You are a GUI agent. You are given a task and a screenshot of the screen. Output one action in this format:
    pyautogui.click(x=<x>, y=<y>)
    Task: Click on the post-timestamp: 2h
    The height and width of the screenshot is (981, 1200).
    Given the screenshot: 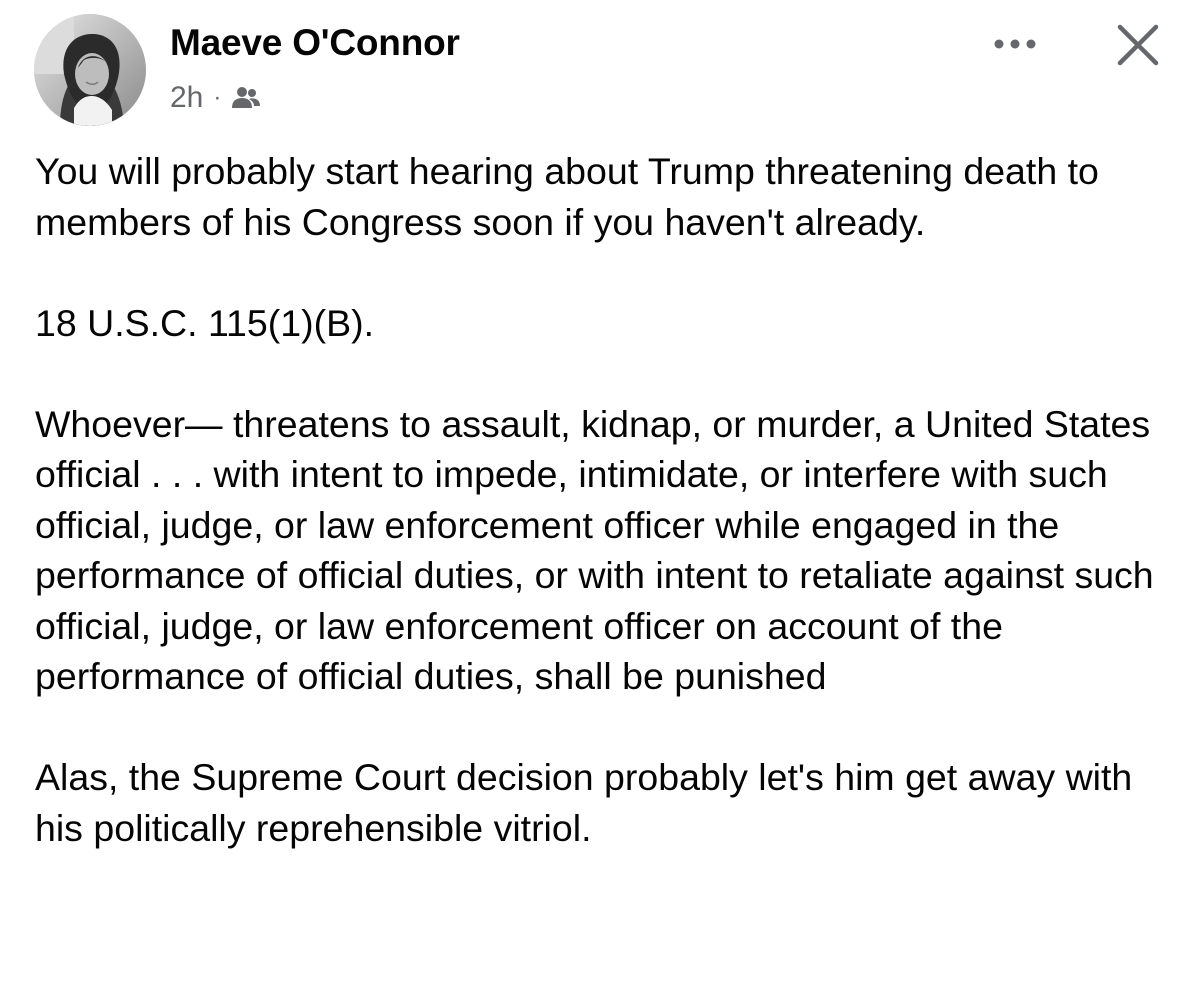 What is the action you would take?
    pyautogui.click(x=186, y=98)
    